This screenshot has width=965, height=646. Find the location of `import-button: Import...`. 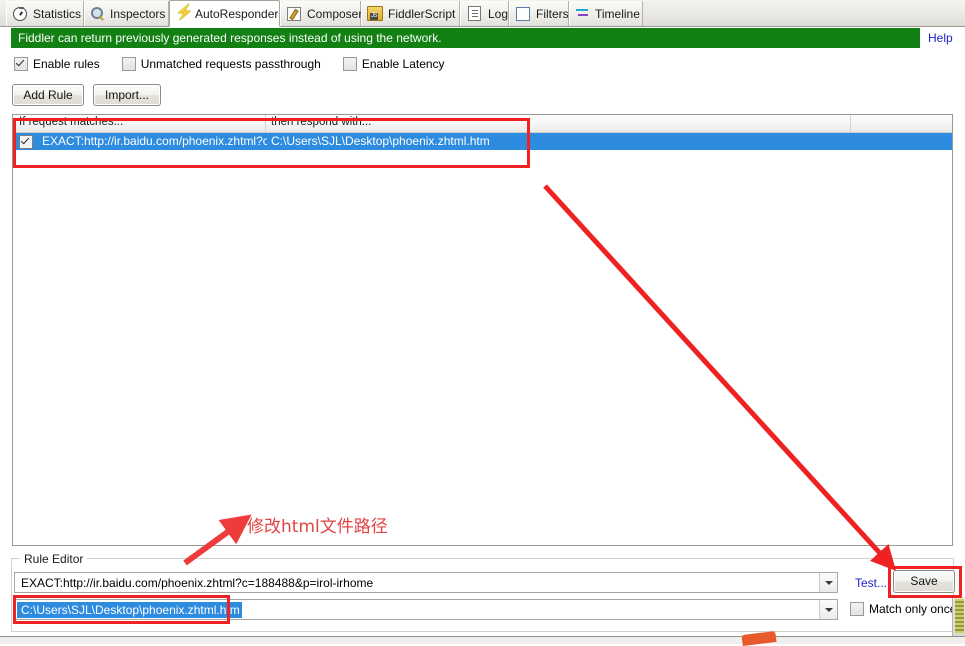

import-button: Import... is located at coordinates (127, 95).